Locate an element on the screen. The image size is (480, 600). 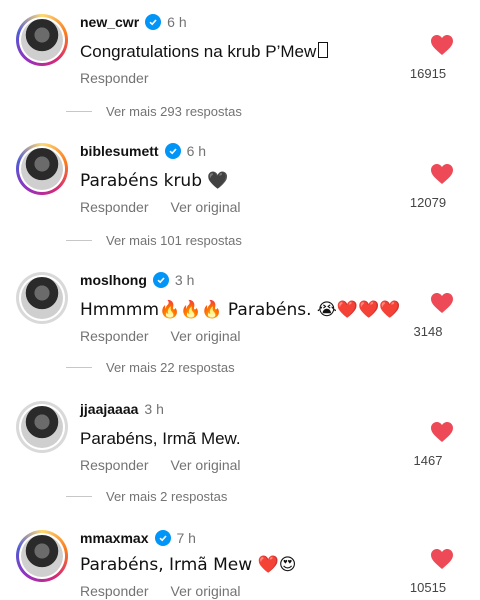
username: jjaajaaaa is located at coordinates (109, 409).